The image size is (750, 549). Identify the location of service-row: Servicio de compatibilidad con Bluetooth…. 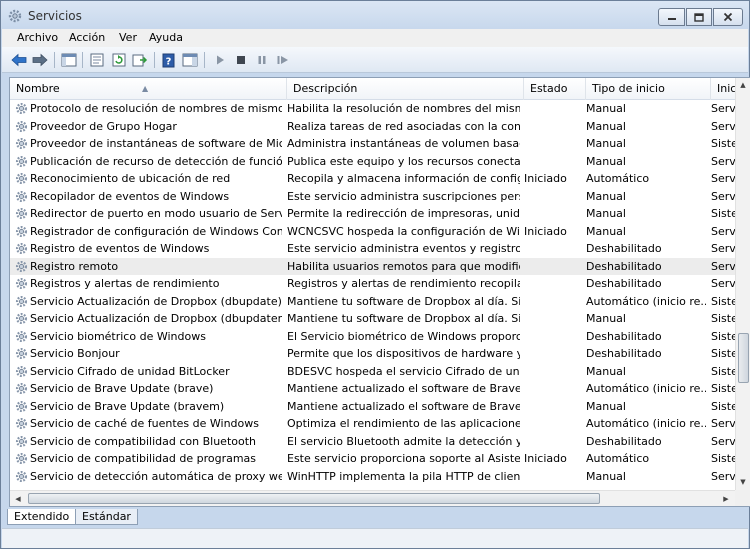
(372, 442).